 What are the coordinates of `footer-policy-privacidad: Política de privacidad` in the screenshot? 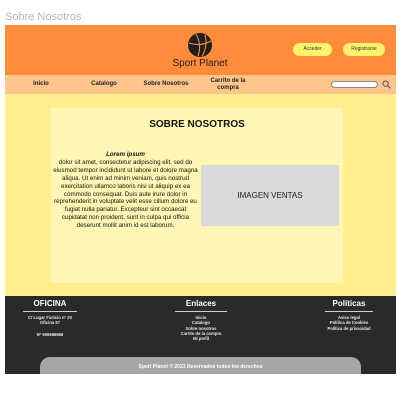 It's located at (349, 328).